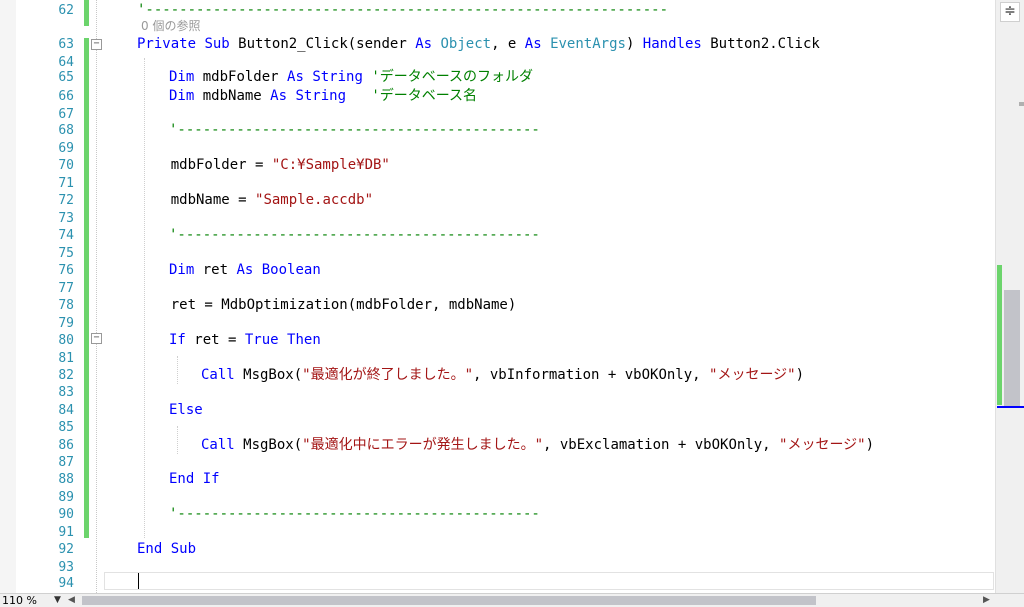 This screenshot has width=1024, height=607. I want to click on code-token: ), so click(634, 44).